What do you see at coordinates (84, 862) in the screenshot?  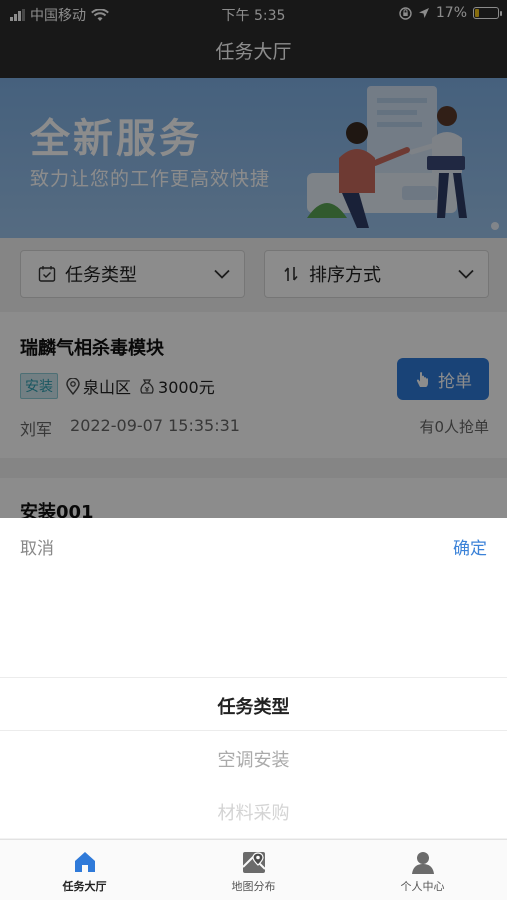 I see `home-icon` at bounding box center [84, 862].